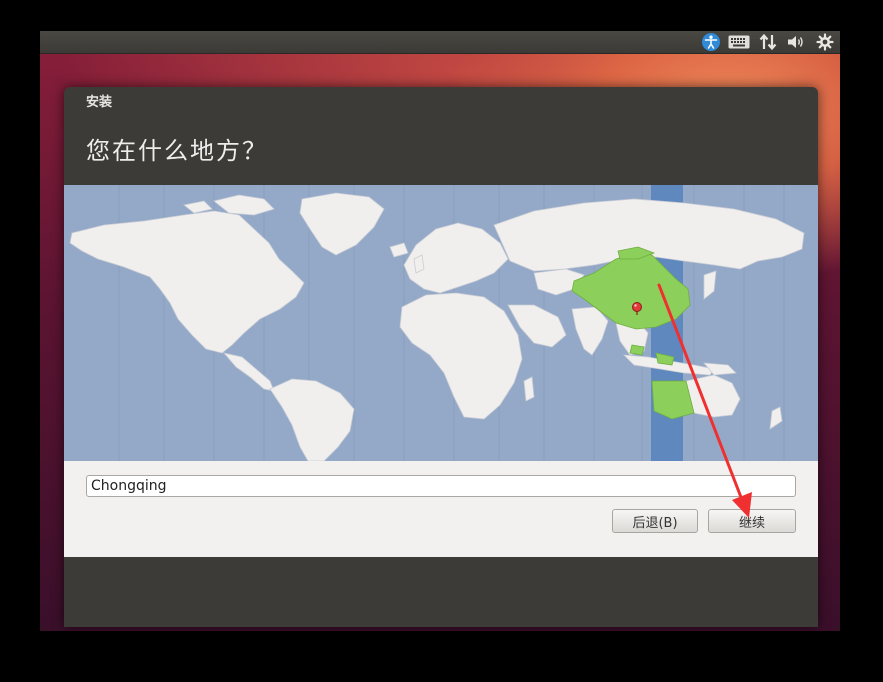 Image resolution: width=883 pixels, height=682 pixels. I want to click on window-title: 安装, so click(99, 102).